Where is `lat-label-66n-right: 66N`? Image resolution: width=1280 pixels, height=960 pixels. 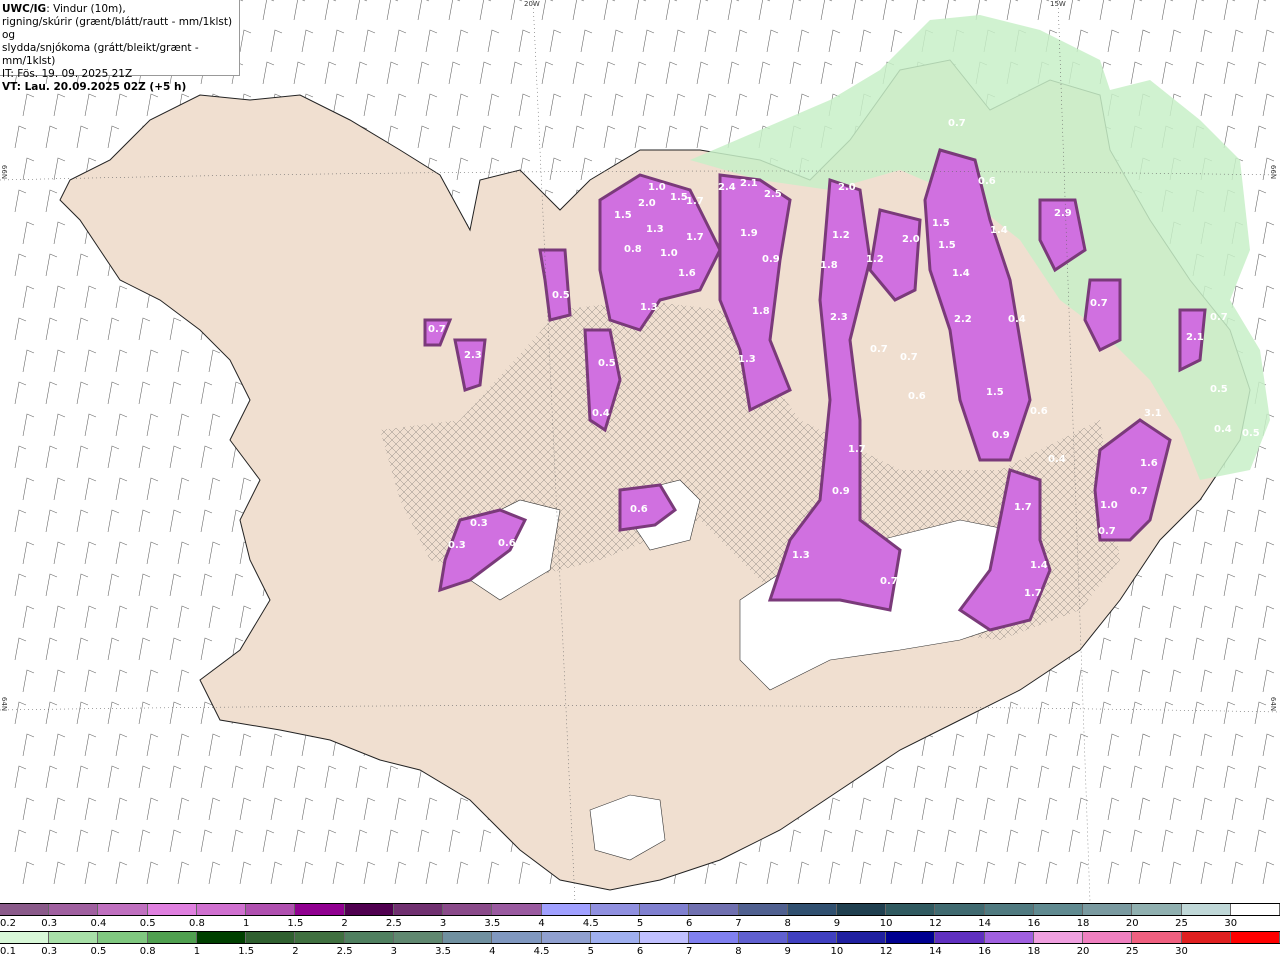 lat-label-66n-right: 66N is located at coordinates (1273, 172).